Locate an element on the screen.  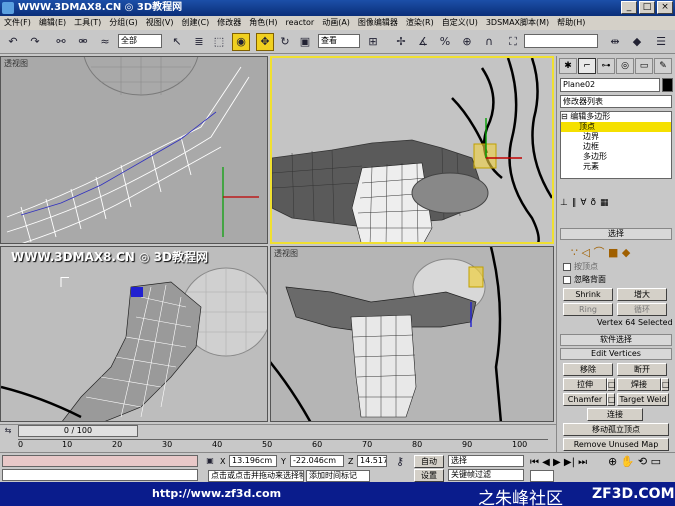
stack-item-polygon: 多边形 is located at coordinates (616, 157).